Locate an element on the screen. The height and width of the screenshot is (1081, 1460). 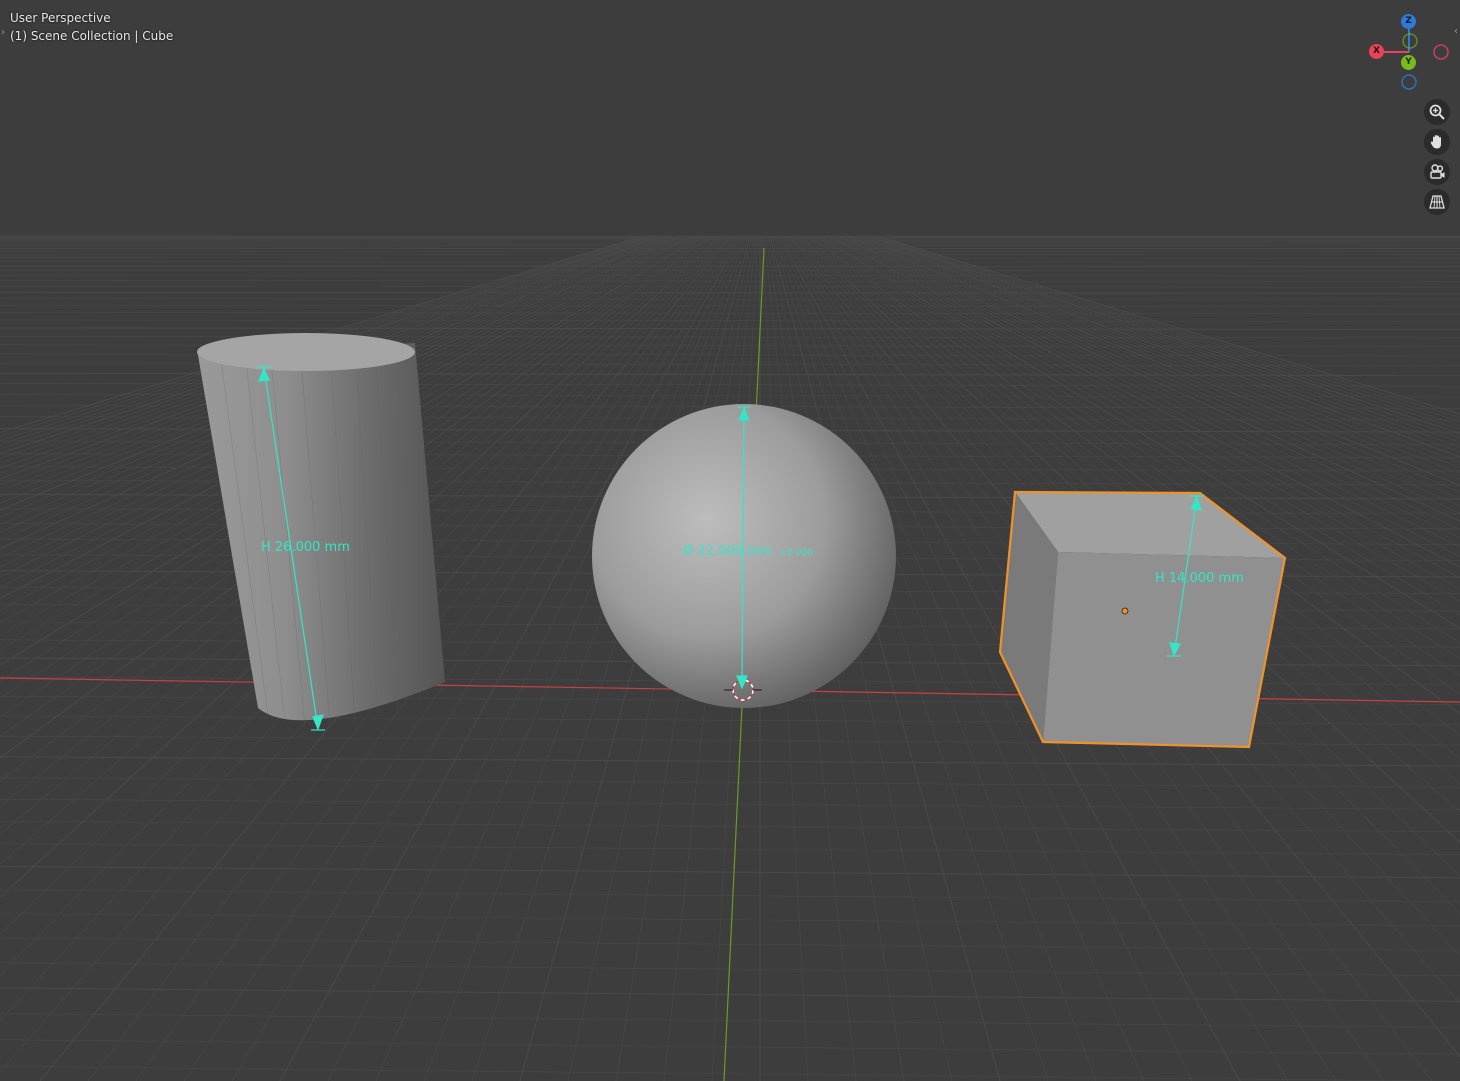
pan-button is located at coordinates (1437, 142).